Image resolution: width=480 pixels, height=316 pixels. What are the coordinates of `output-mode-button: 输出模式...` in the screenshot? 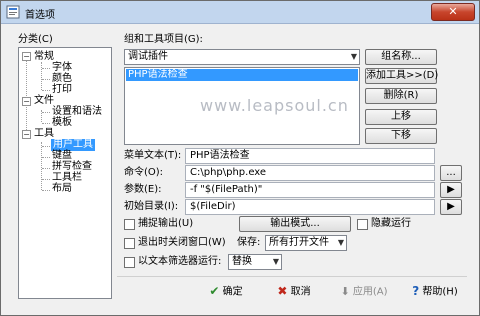 It's located at (295, 224).